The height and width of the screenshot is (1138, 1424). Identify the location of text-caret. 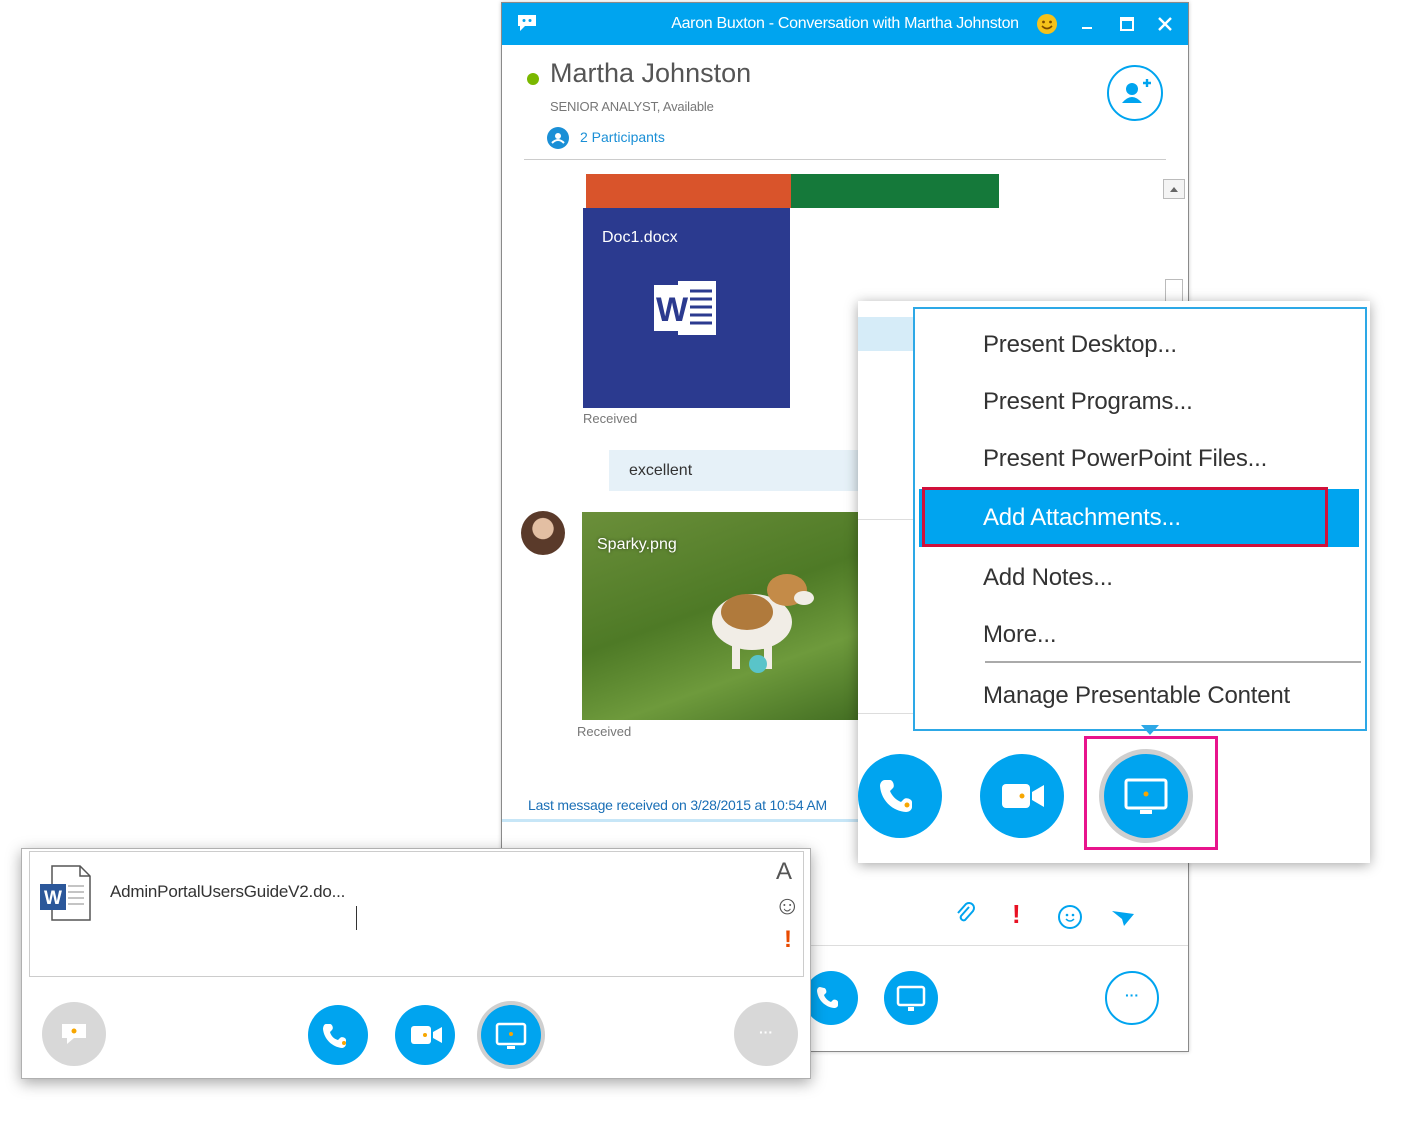
(356, 918).